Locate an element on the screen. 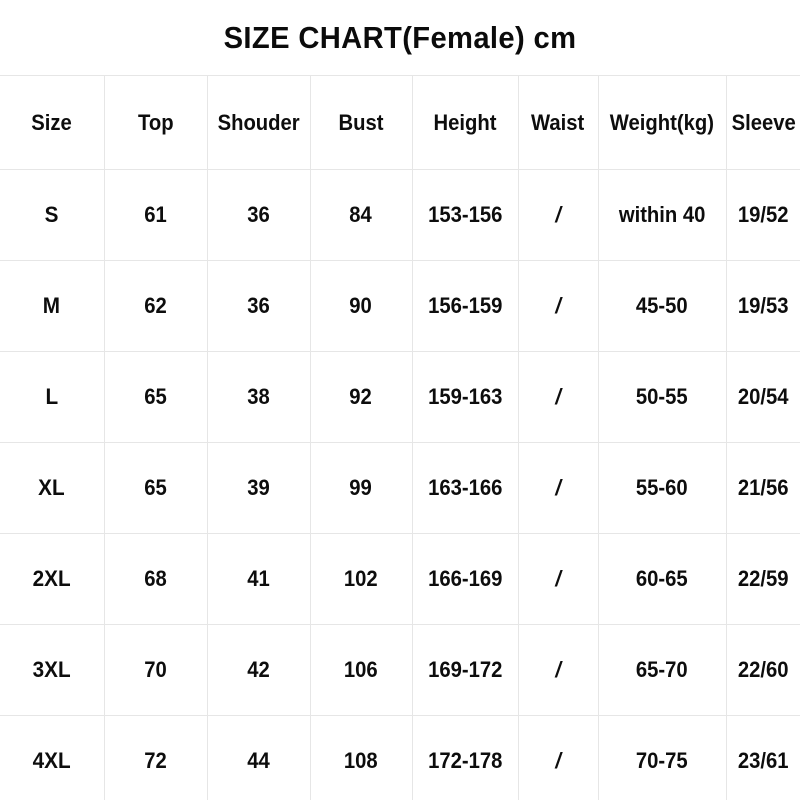  column-header-bust-label: Bust is located at coordinates (361, 122).